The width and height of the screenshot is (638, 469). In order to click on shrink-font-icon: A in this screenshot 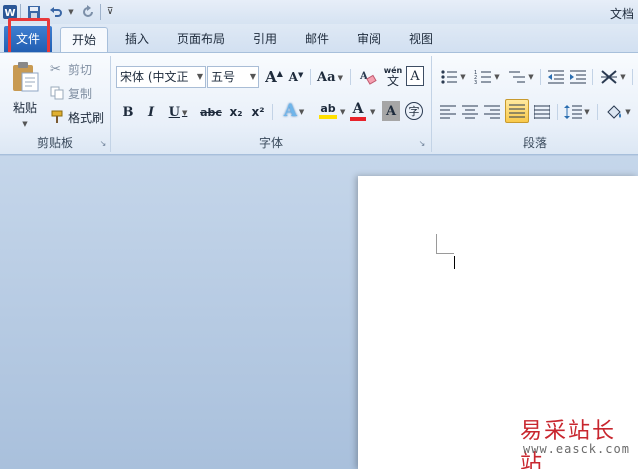, I will do `click(293, 77)`.